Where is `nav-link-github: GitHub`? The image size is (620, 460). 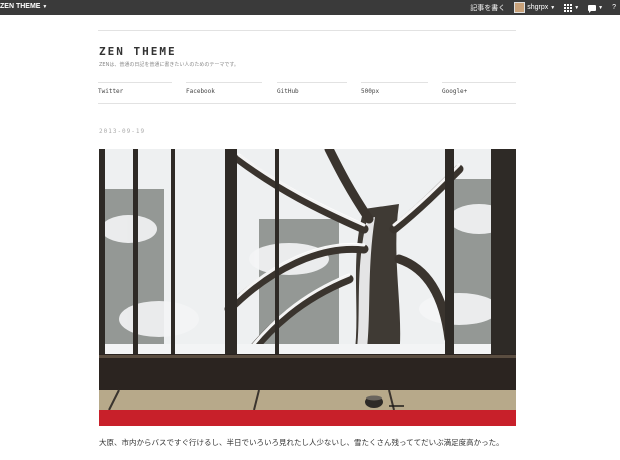
nav-link-github: GitHub is located at coordinates (312, 88).